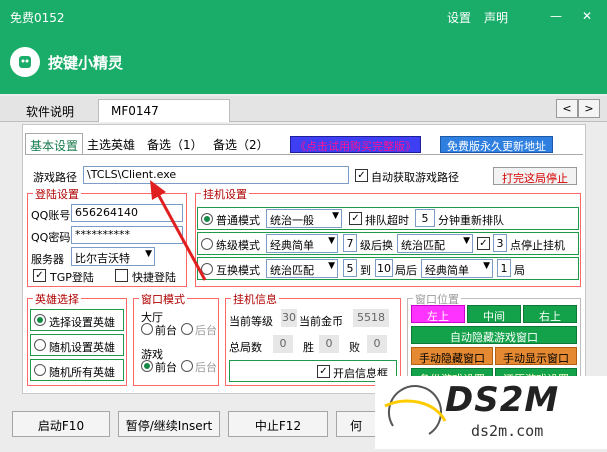 The width and height of the screenshot is (607, 452). I want to click on pause-resume-button: 暂停/继续Insert, so click(169, 424).